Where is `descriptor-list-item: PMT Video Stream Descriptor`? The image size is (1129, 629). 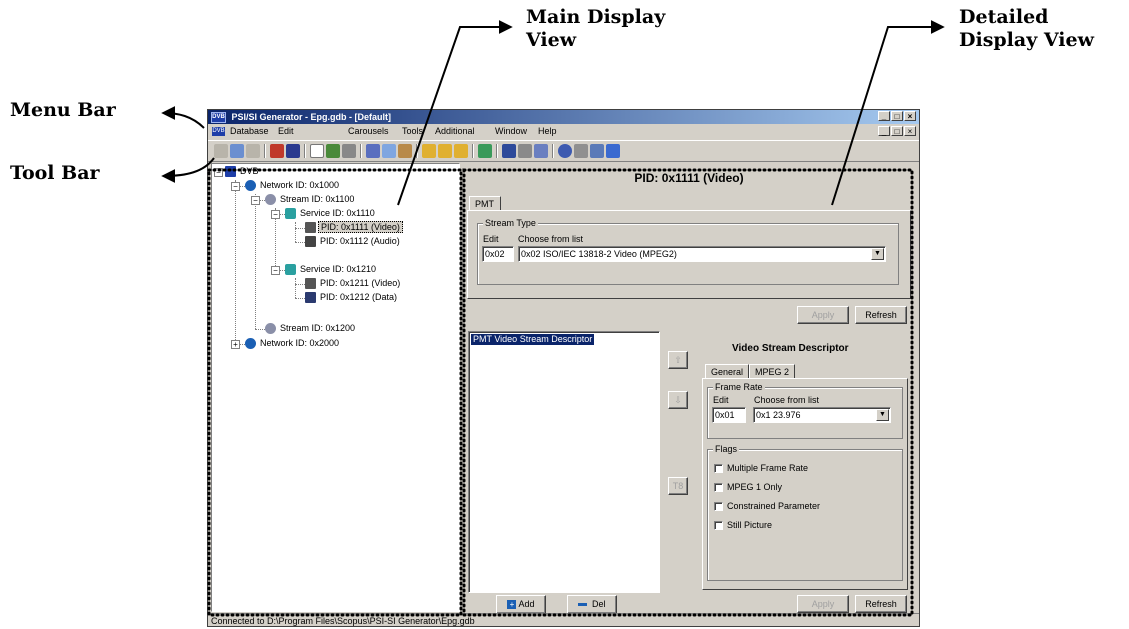
descriptor-list-item: PMT Video Stream Descriptor is located at coordinates (533, 339).